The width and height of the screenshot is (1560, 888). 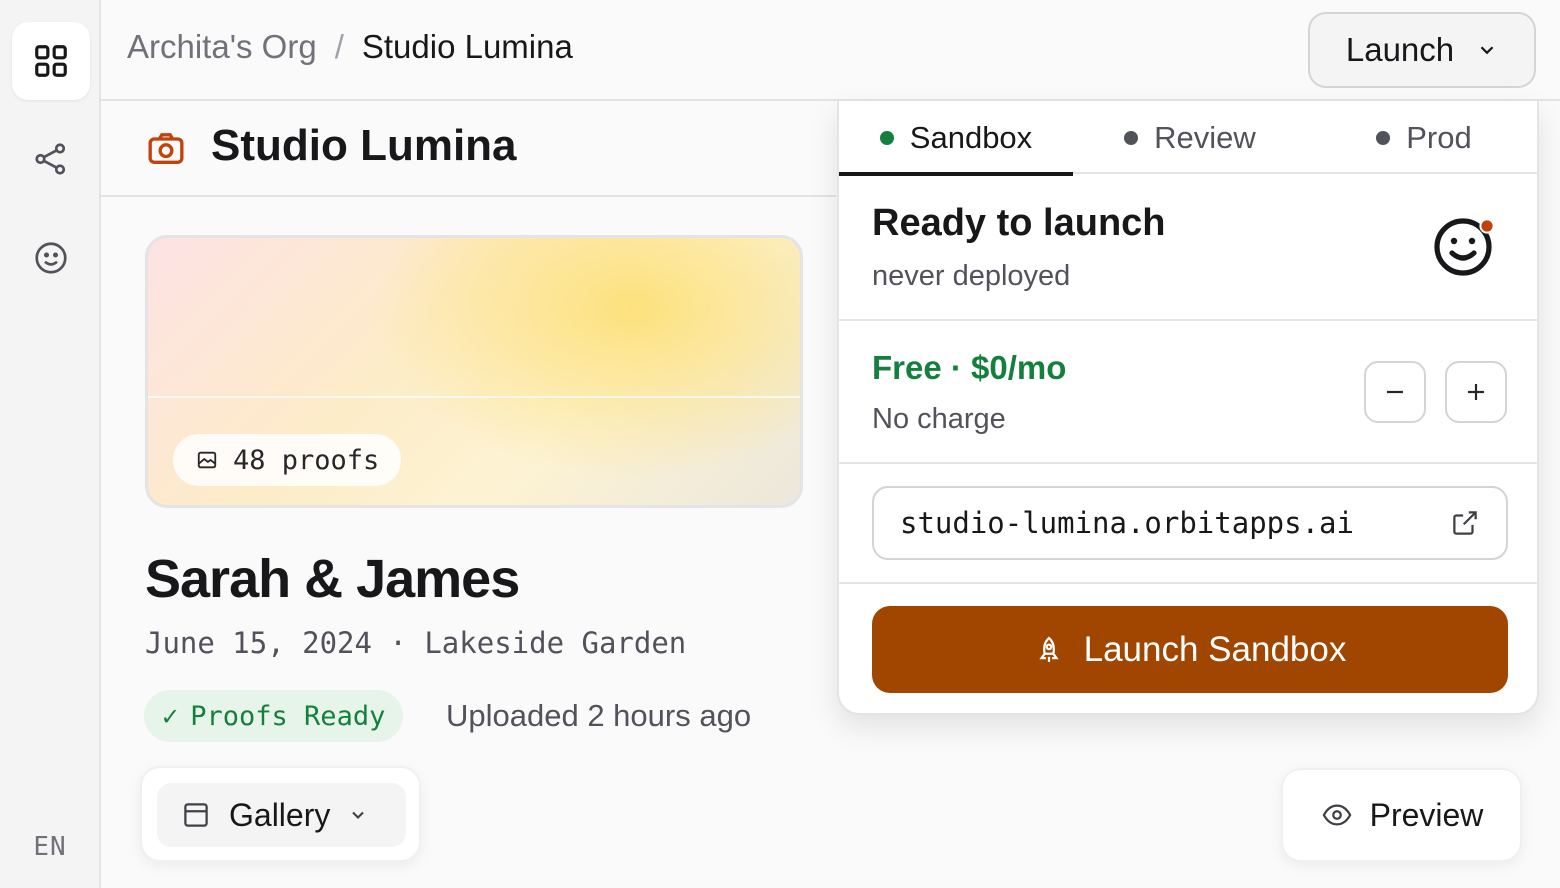 I want to click on event-title: Sarah & James, so click(x=332, y=579).